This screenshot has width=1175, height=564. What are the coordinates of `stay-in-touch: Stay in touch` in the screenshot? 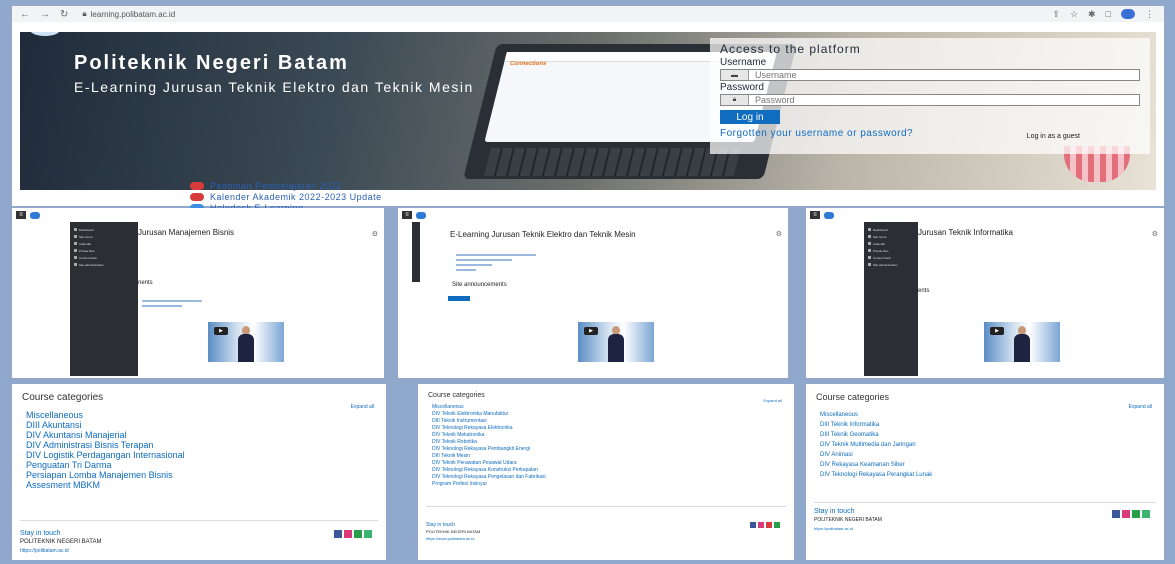 It's located at (40, 533).